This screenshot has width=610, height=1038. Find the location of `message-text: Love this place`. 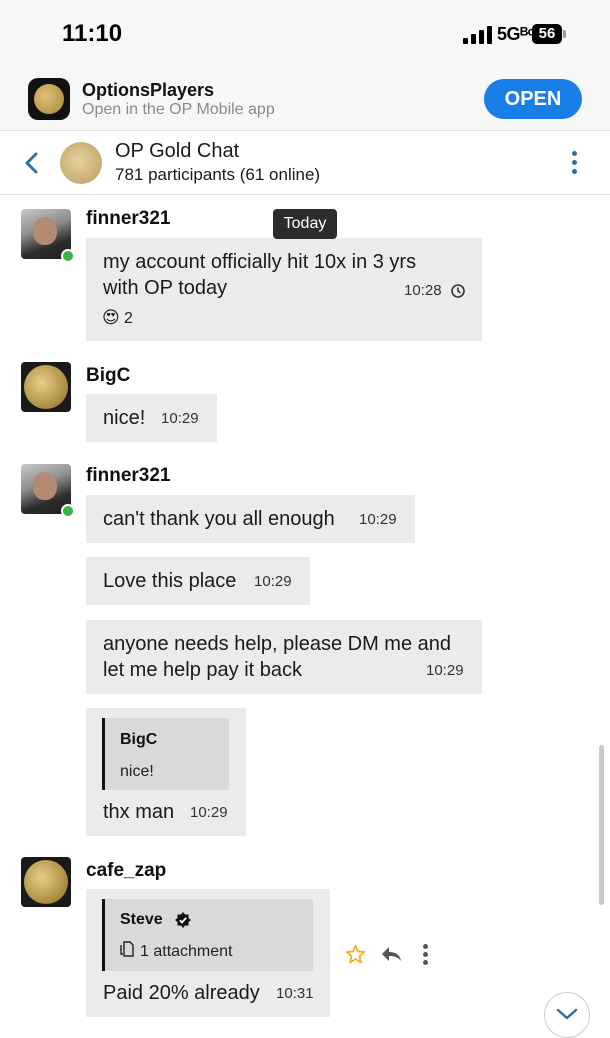

message-text: Love this place is located at coordinates (170, 581).